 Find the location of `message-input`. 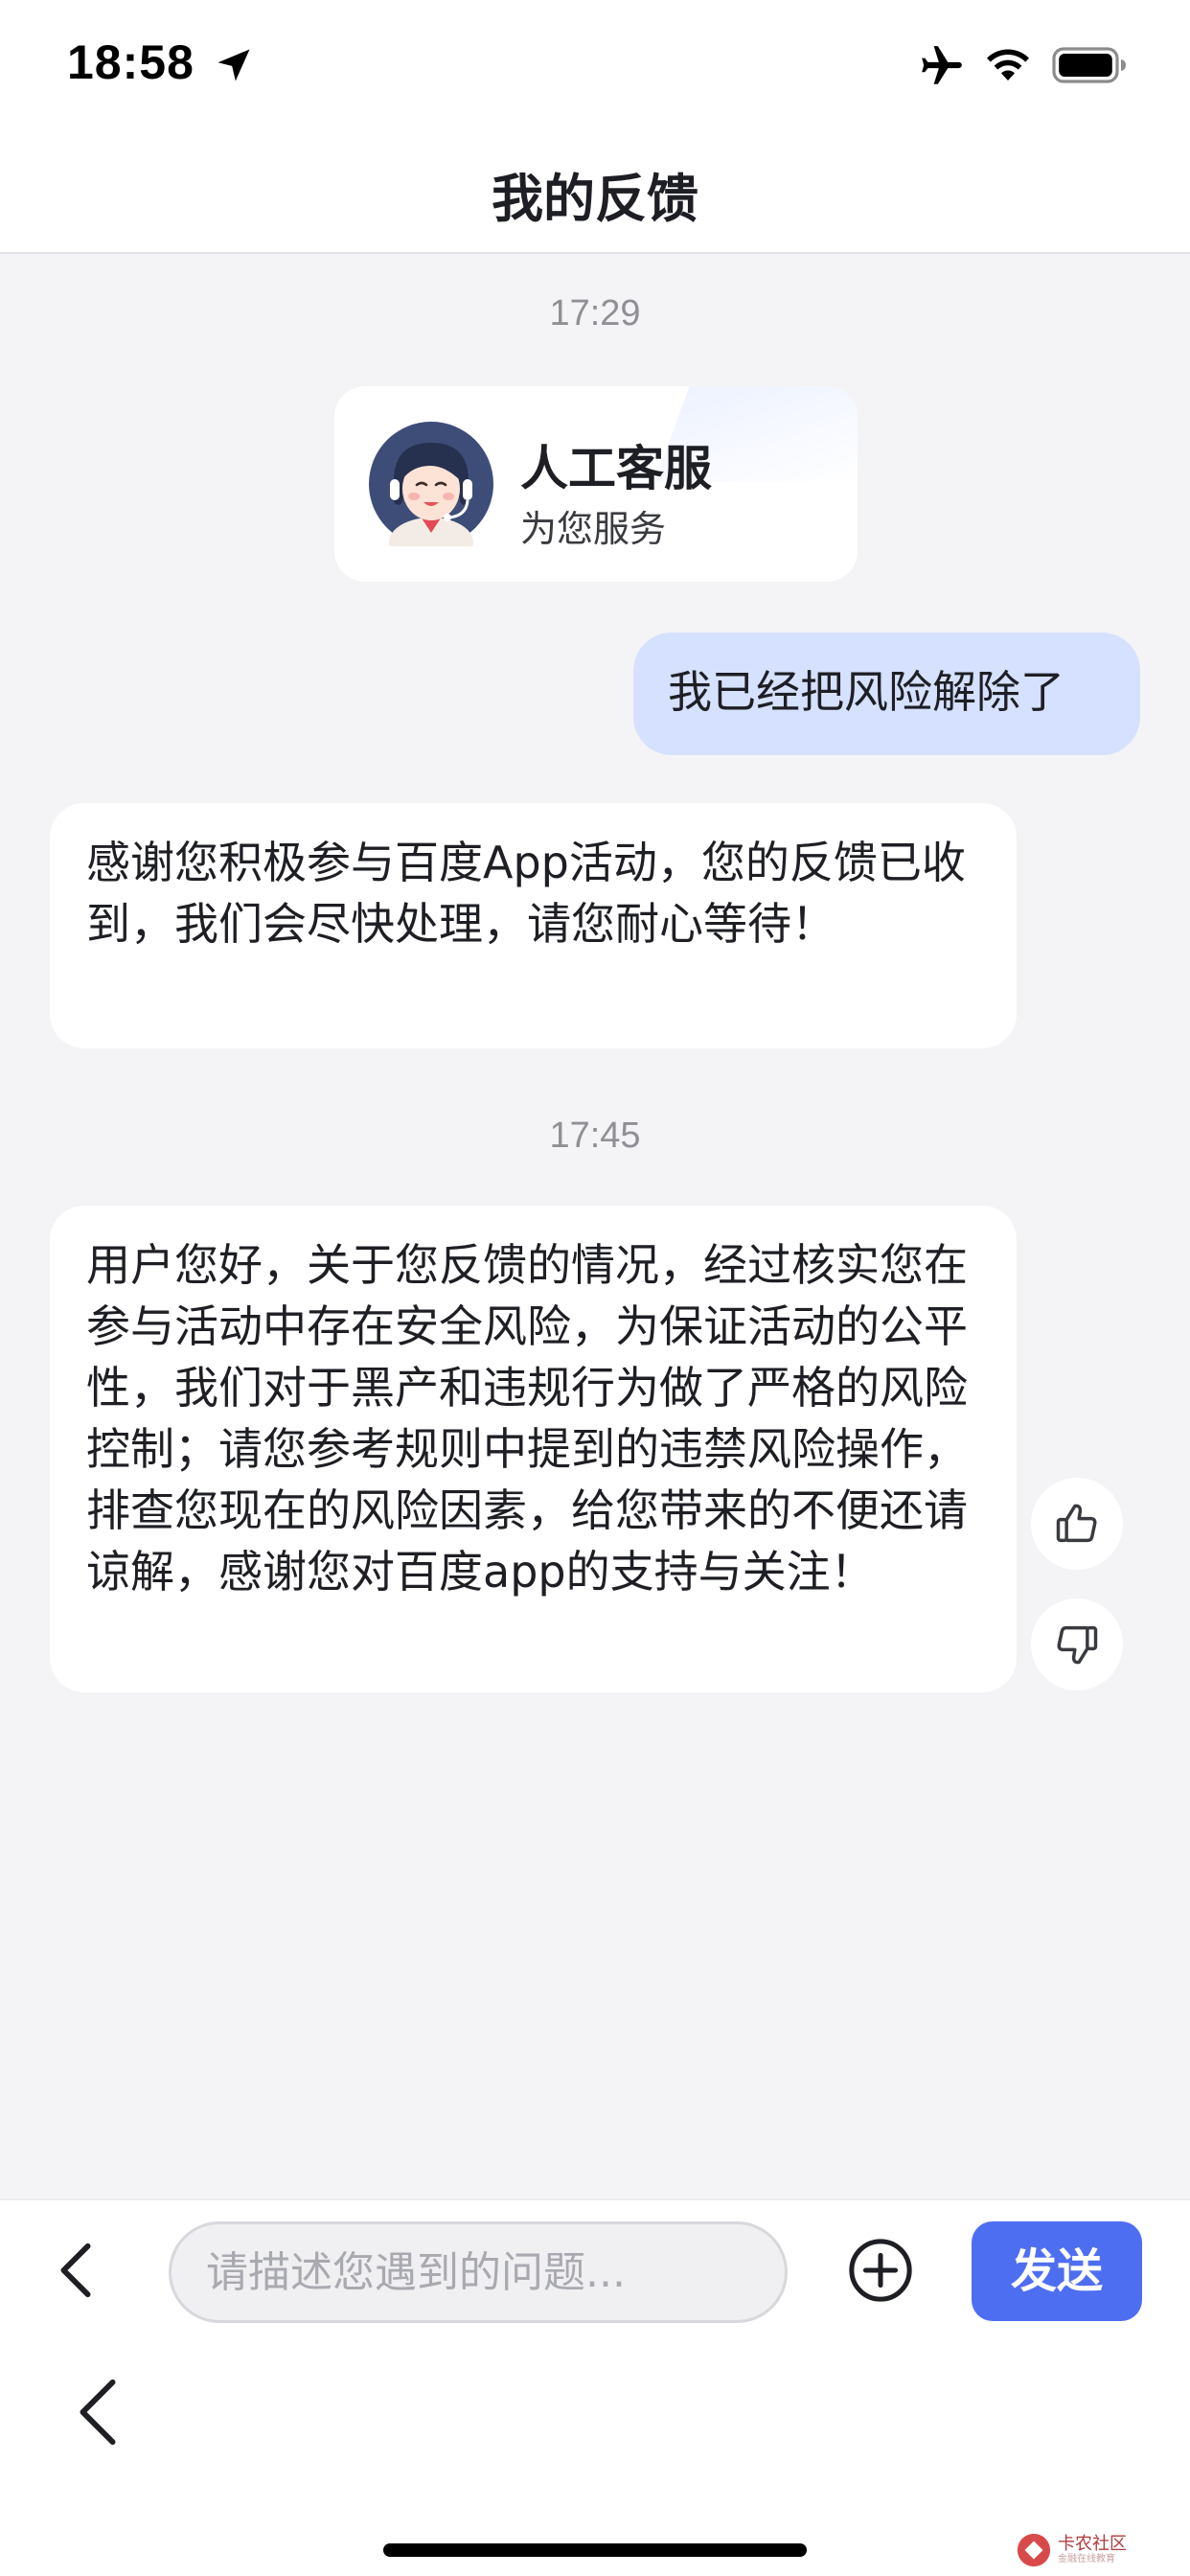

message-input is located at coordinates (479, 2272).